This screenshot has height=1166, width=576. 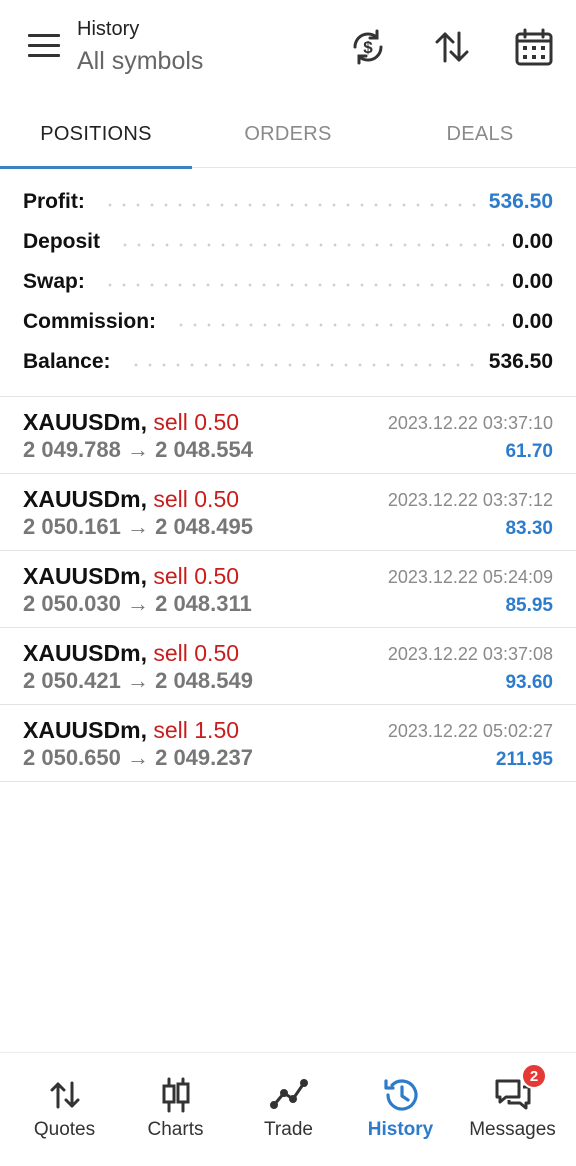 What do you see at coordinates (529, 451) in the screenshot?
I see `position-profit: 61.70` at bounding box center [529, 451].